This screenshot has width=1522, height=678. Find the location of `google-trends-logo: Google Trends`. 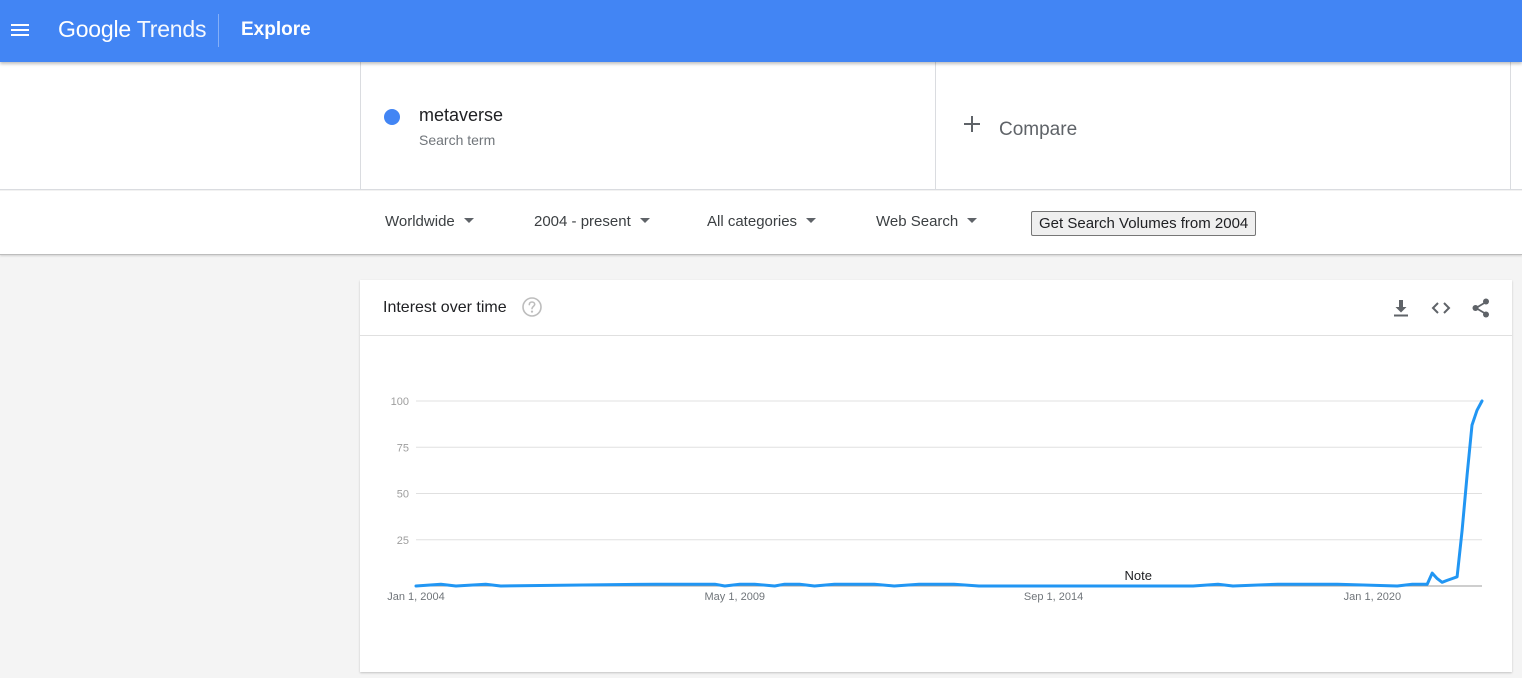

google-trends-logo: Google Trends is located at coordinates (132, 29).